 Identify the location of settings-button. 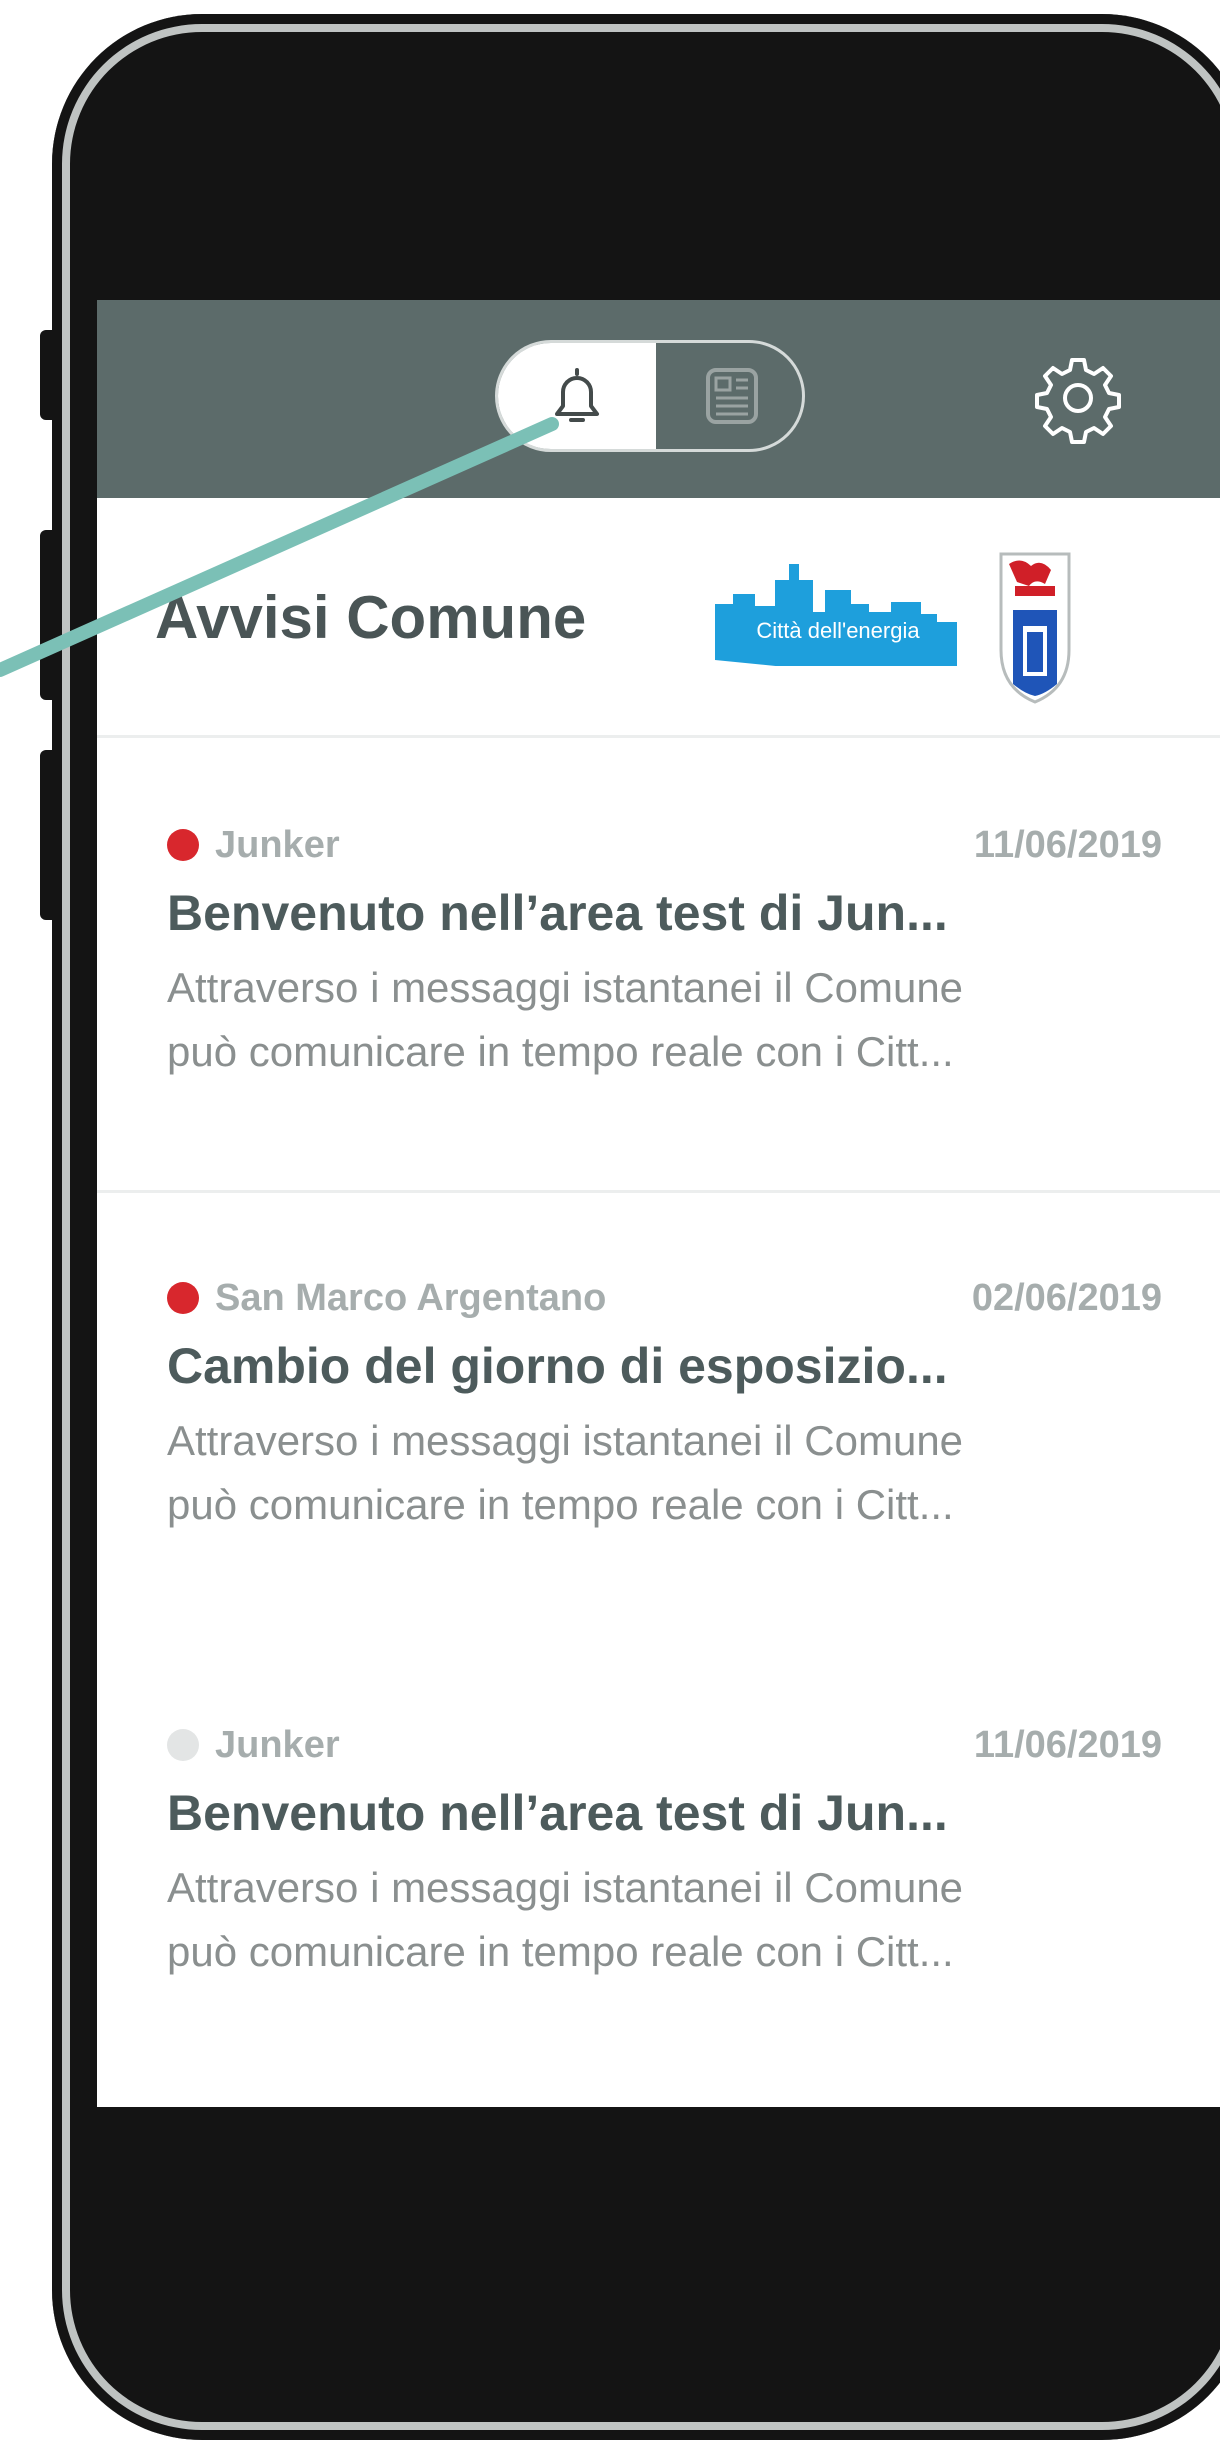
(1078, 398).